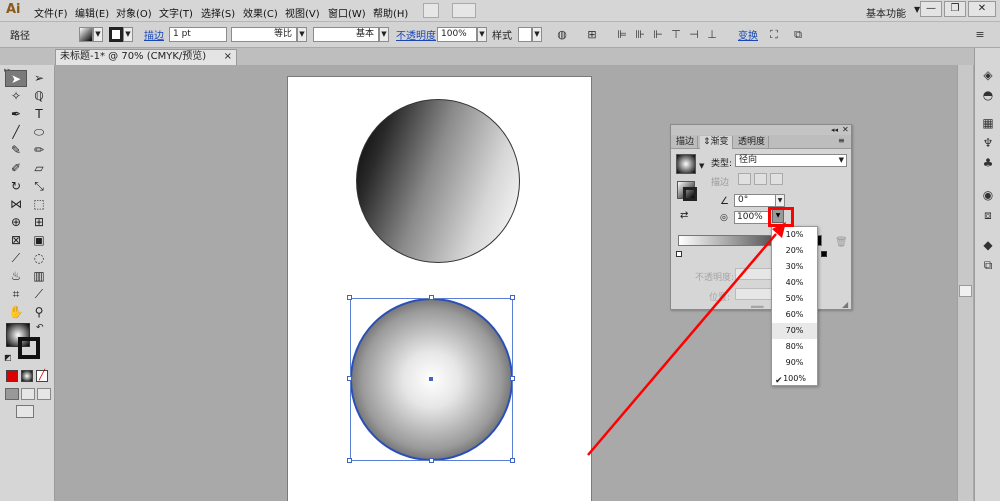  I want to click on symbols-panel-icon: ♣, so click(988, 163).